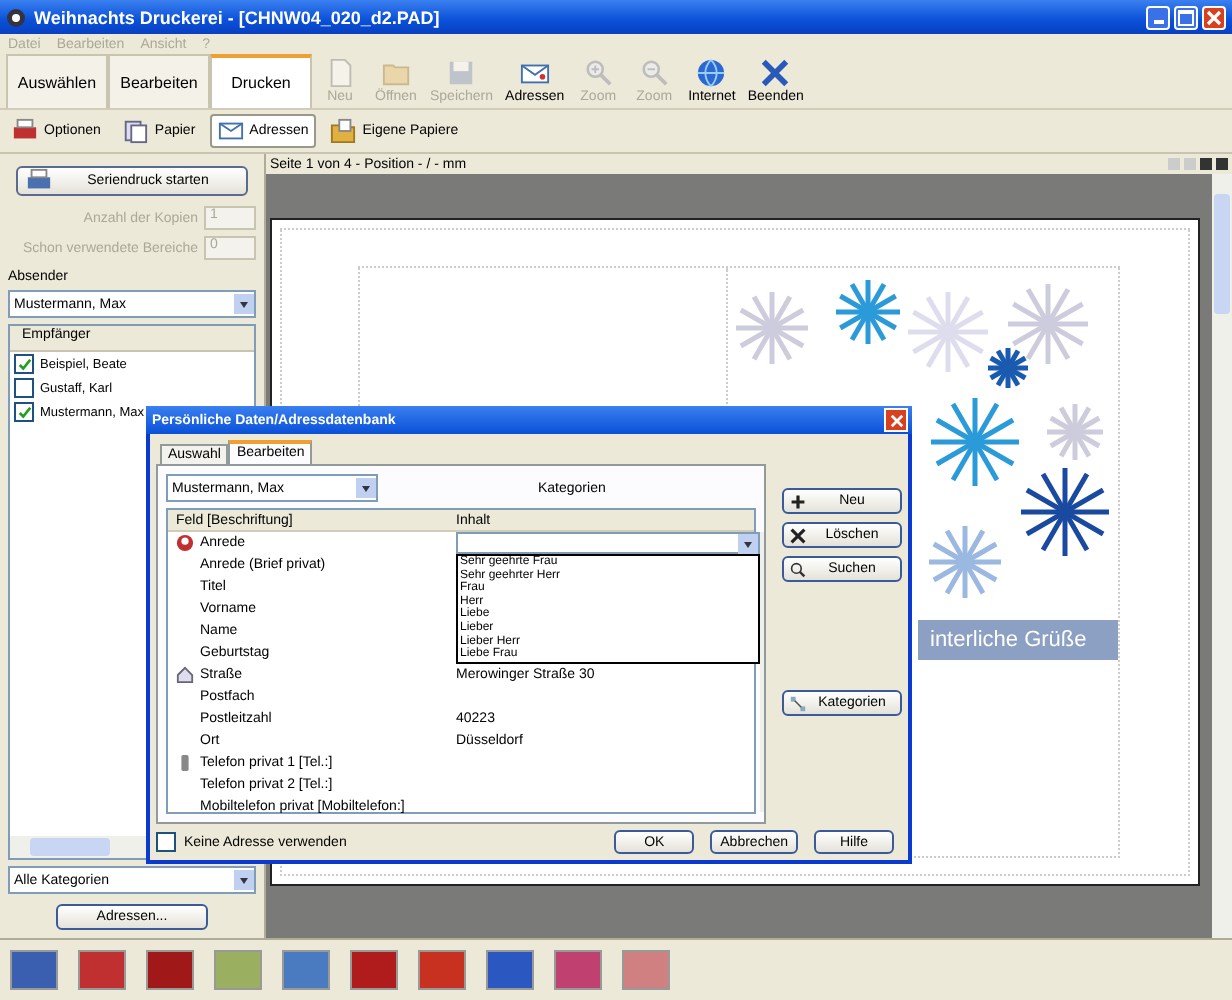 The image size is (1232, 1000). Describe the element at coordinates (1198, 164) in the screenshot. I see `navigation-icons` at that location.